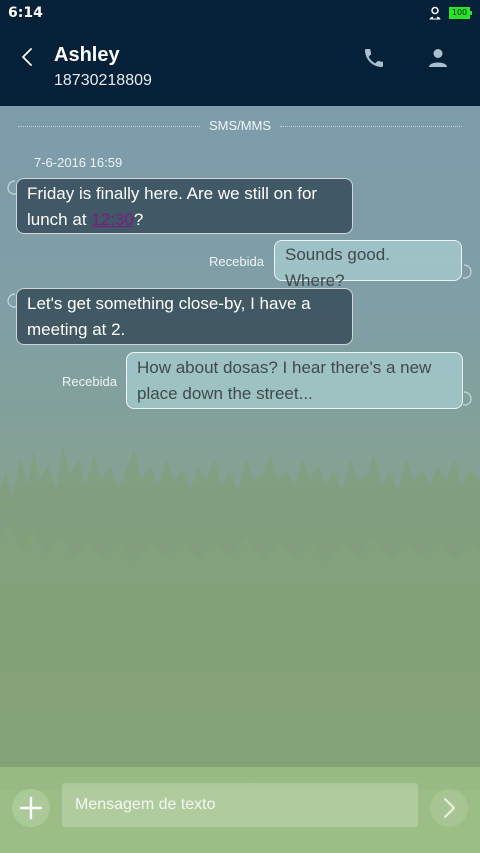  I want to click on time-link: 12:30, so click(112, 219).